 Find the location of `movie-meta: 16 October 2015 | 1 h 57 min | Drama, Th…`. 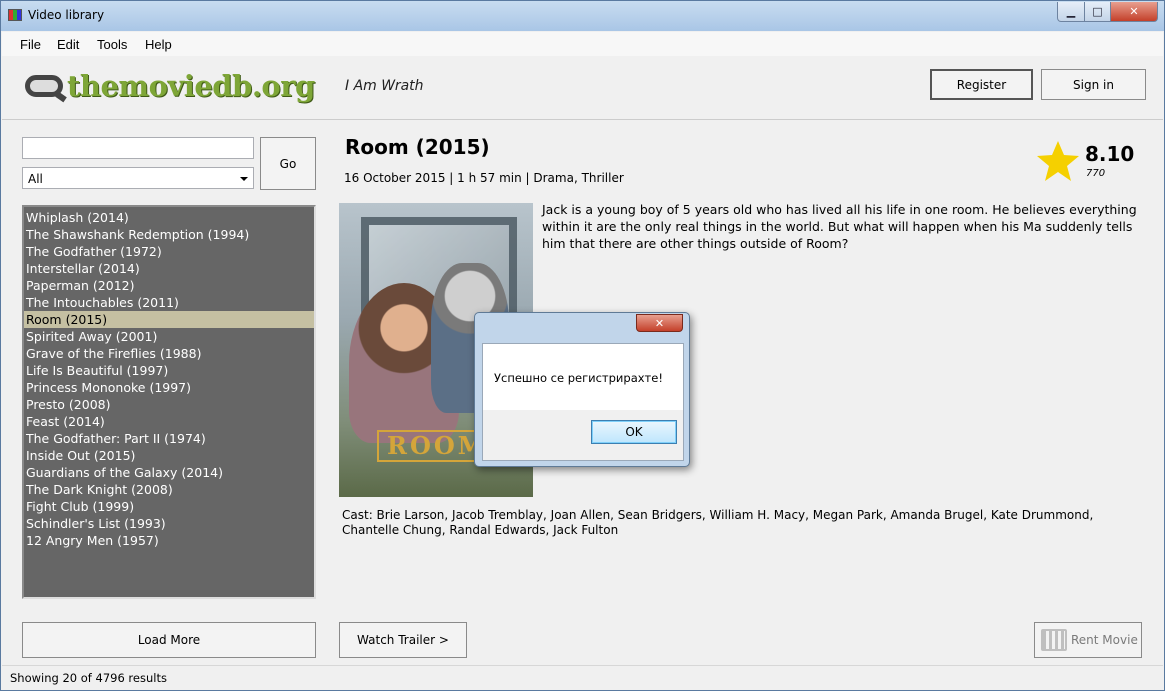

movie-meta: 16 October 2015 | 1 h 57 min | Drama, Th… is located at coordinates (484, 178).